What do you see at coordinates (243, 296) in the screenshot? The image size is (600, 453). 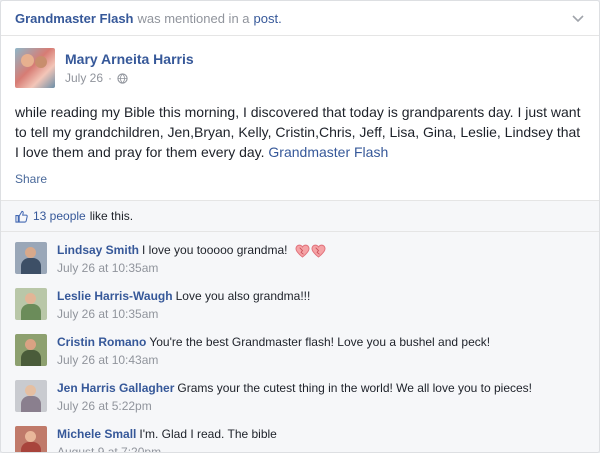 I see `comment-text: Love you also grandma!!!` at bounding box center [243, 296].